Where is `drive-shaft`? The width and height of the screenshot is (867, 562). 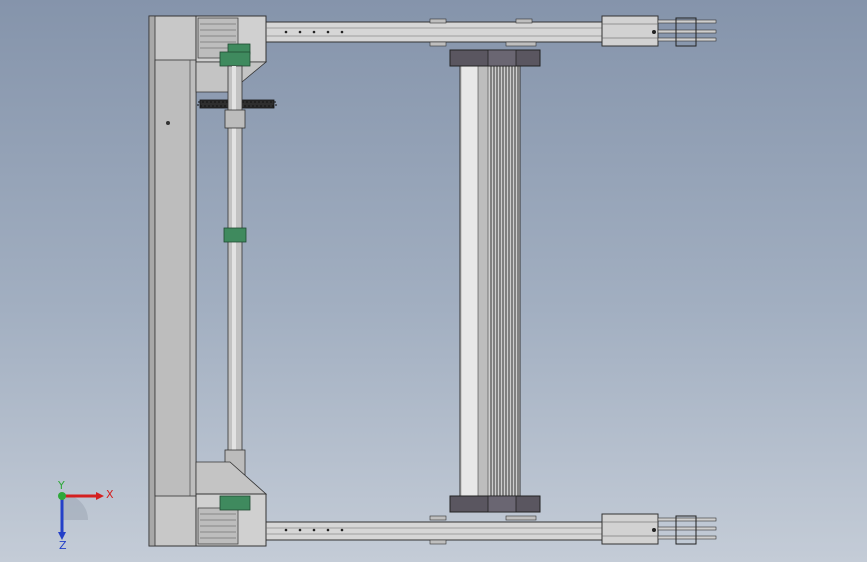
drive-shaft is located at coordinates (235, 281).